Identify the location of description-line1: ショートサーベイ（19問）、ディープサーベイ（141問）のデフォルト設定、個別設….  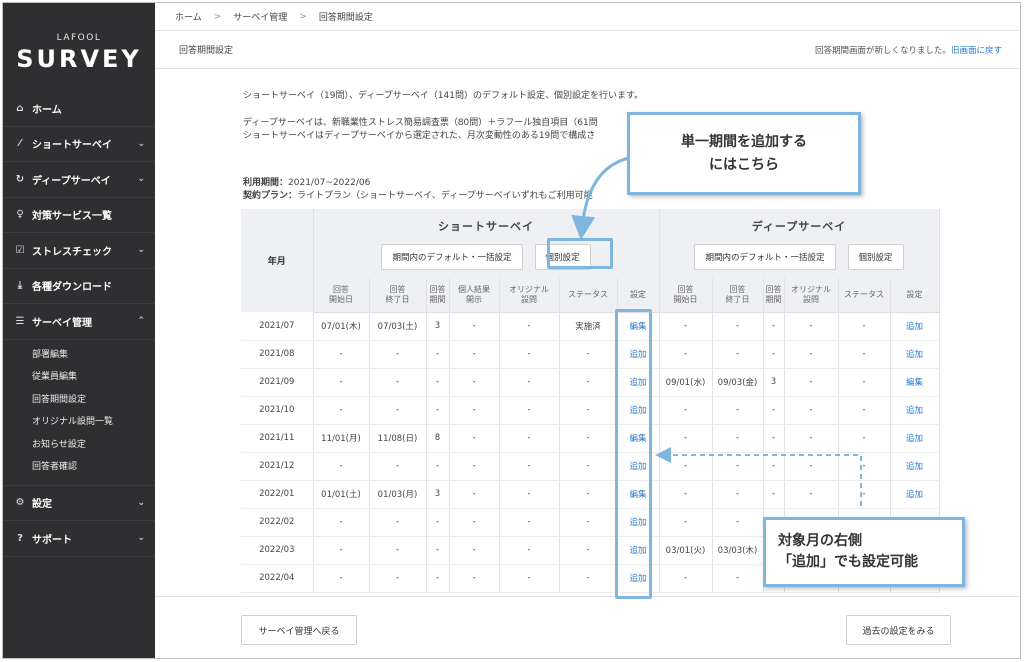
(443, 96).